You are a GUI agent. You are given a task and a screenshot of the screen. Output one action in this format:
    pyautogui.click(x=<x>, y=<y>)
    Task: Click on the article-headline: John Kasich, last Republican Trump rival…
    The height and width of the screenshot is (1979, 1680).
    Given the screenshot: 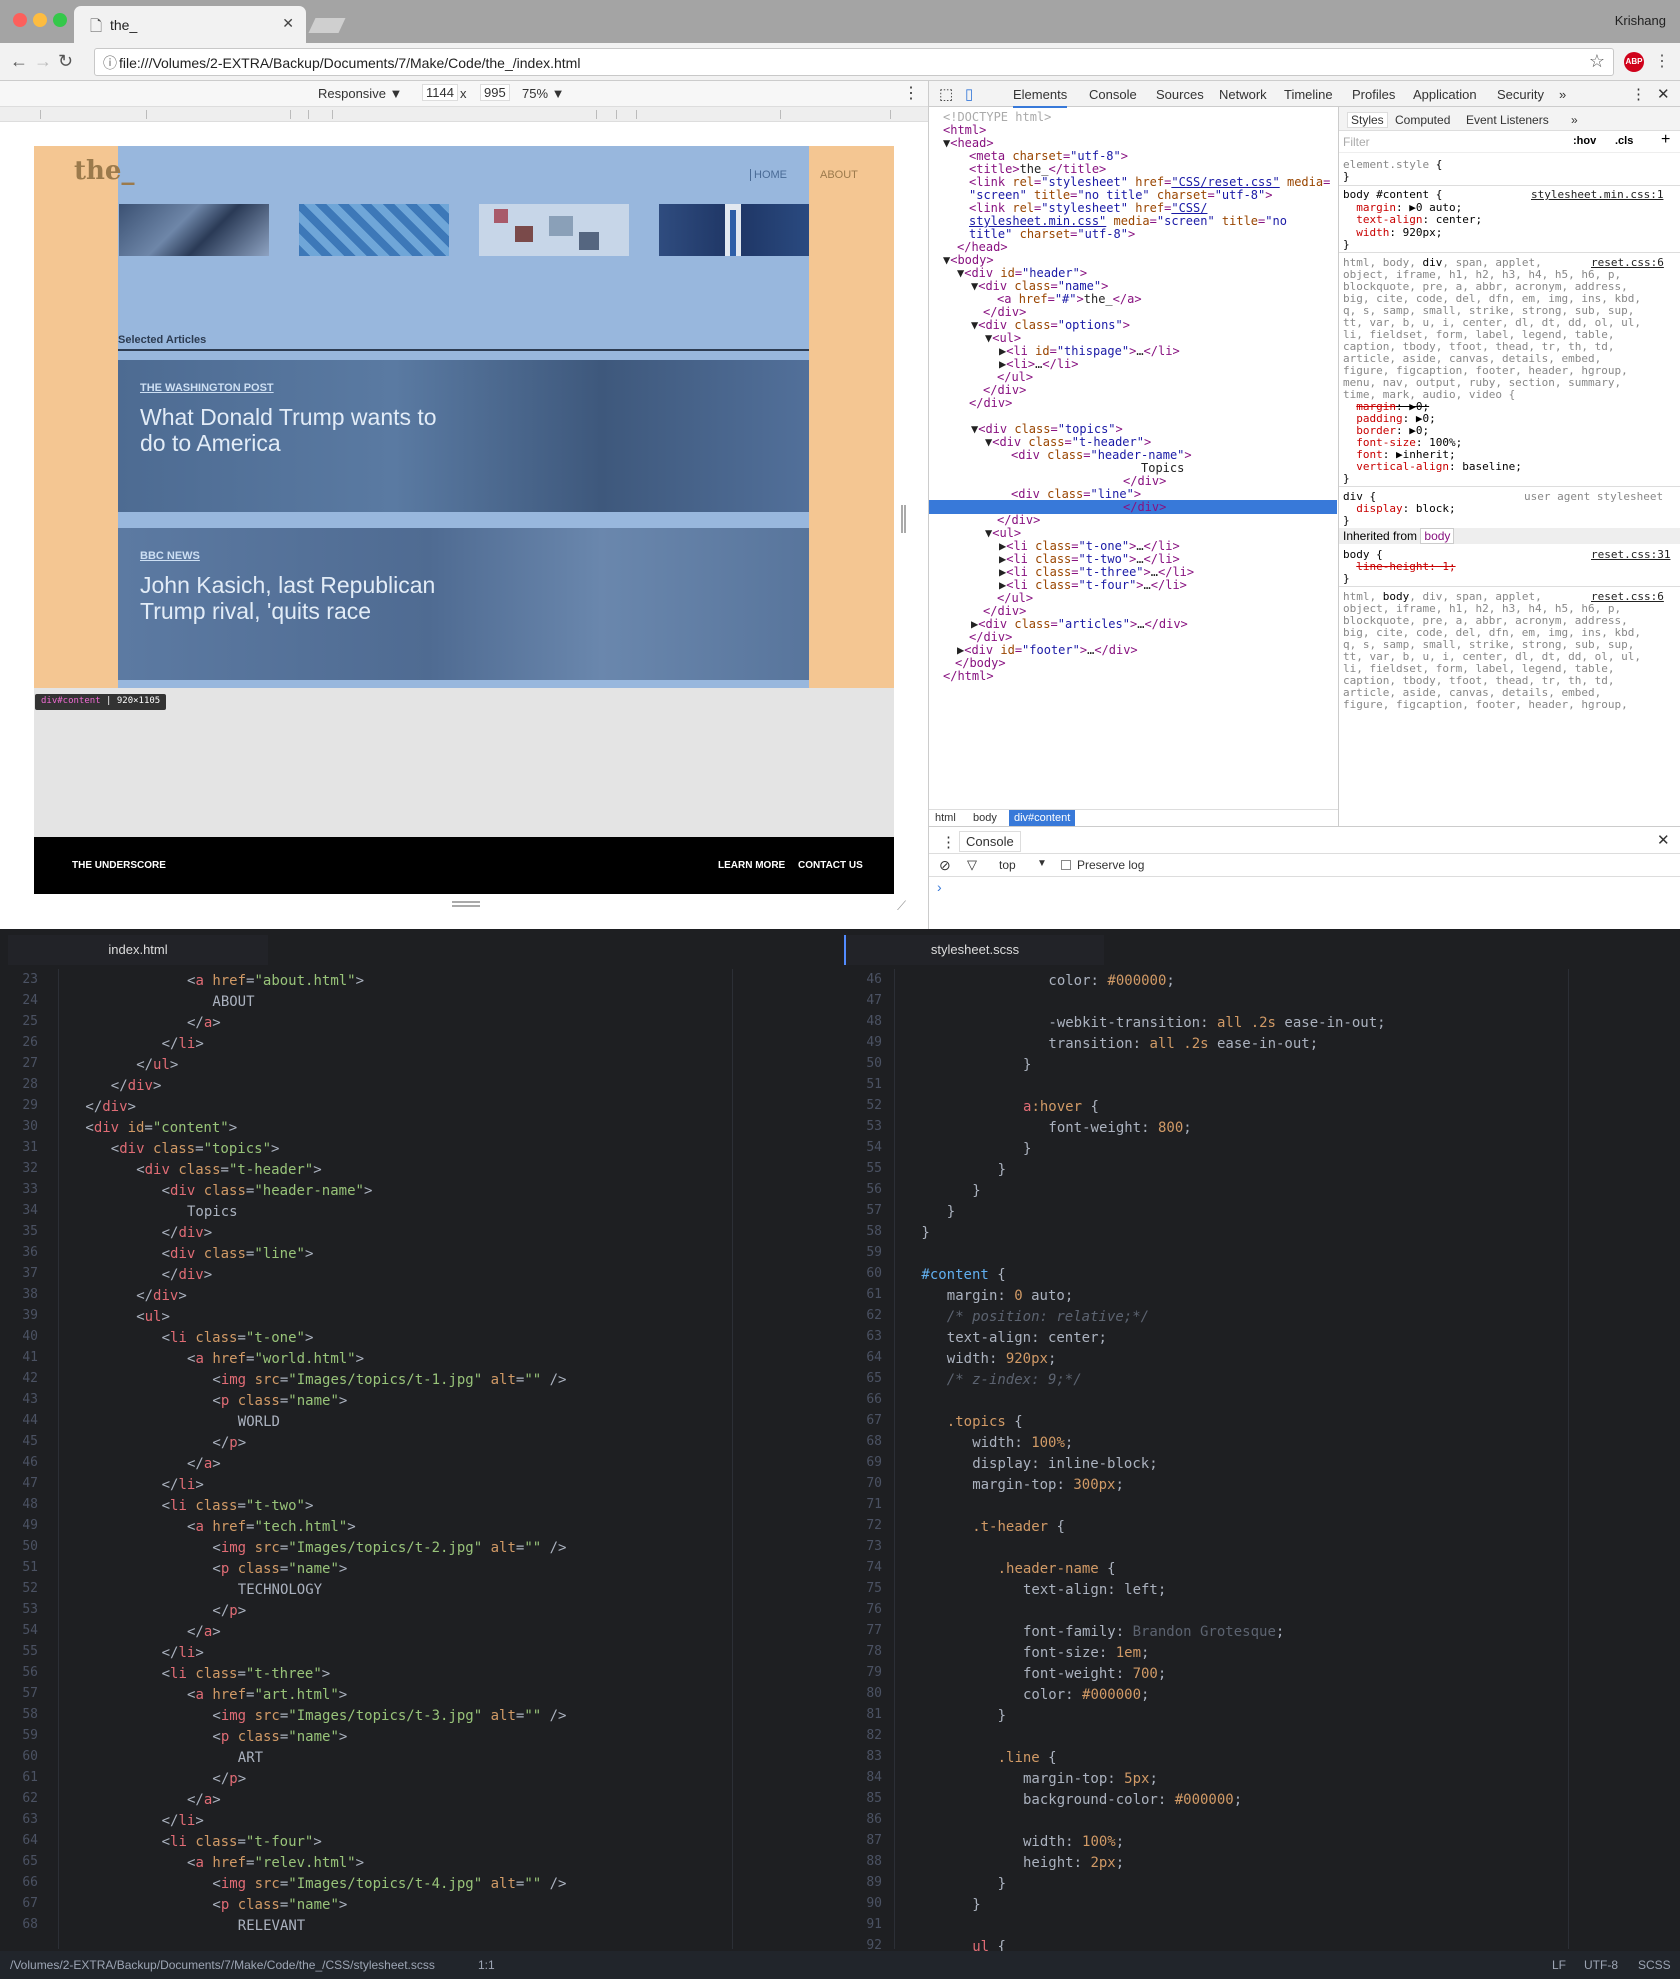 What is the action you would take?
    pyautogui.click(x=300, y=598)
    